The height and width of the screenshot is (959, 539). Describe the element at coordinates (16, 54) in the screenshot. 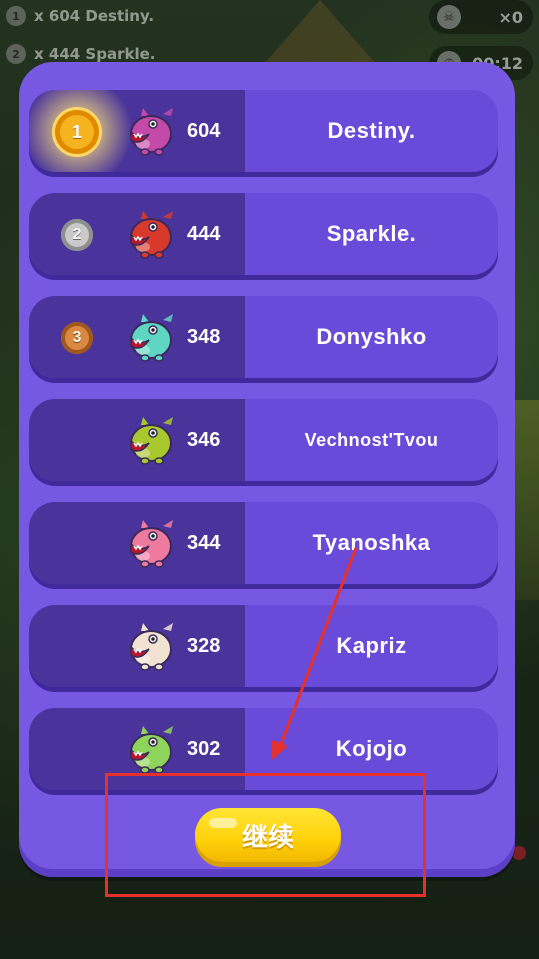

I see `hud-rank-badge: 2` at that location.